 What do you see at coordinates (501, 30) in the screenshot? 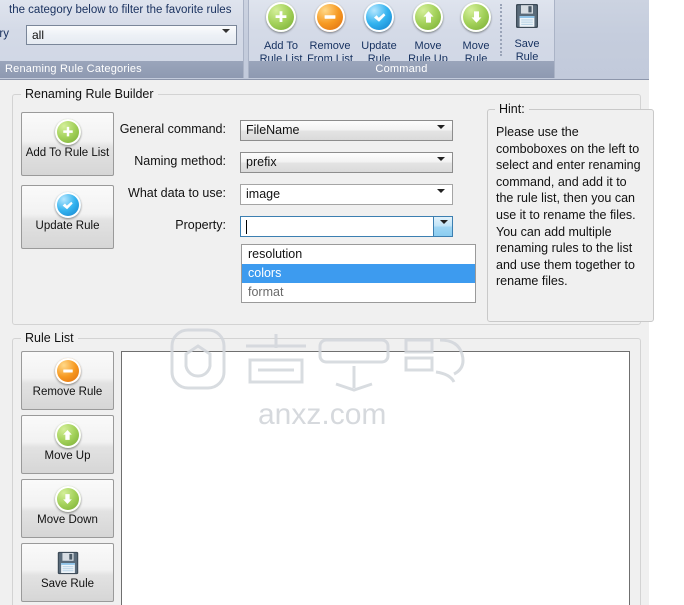
I see `ribbon-separator` at bounding box center [501, 30].